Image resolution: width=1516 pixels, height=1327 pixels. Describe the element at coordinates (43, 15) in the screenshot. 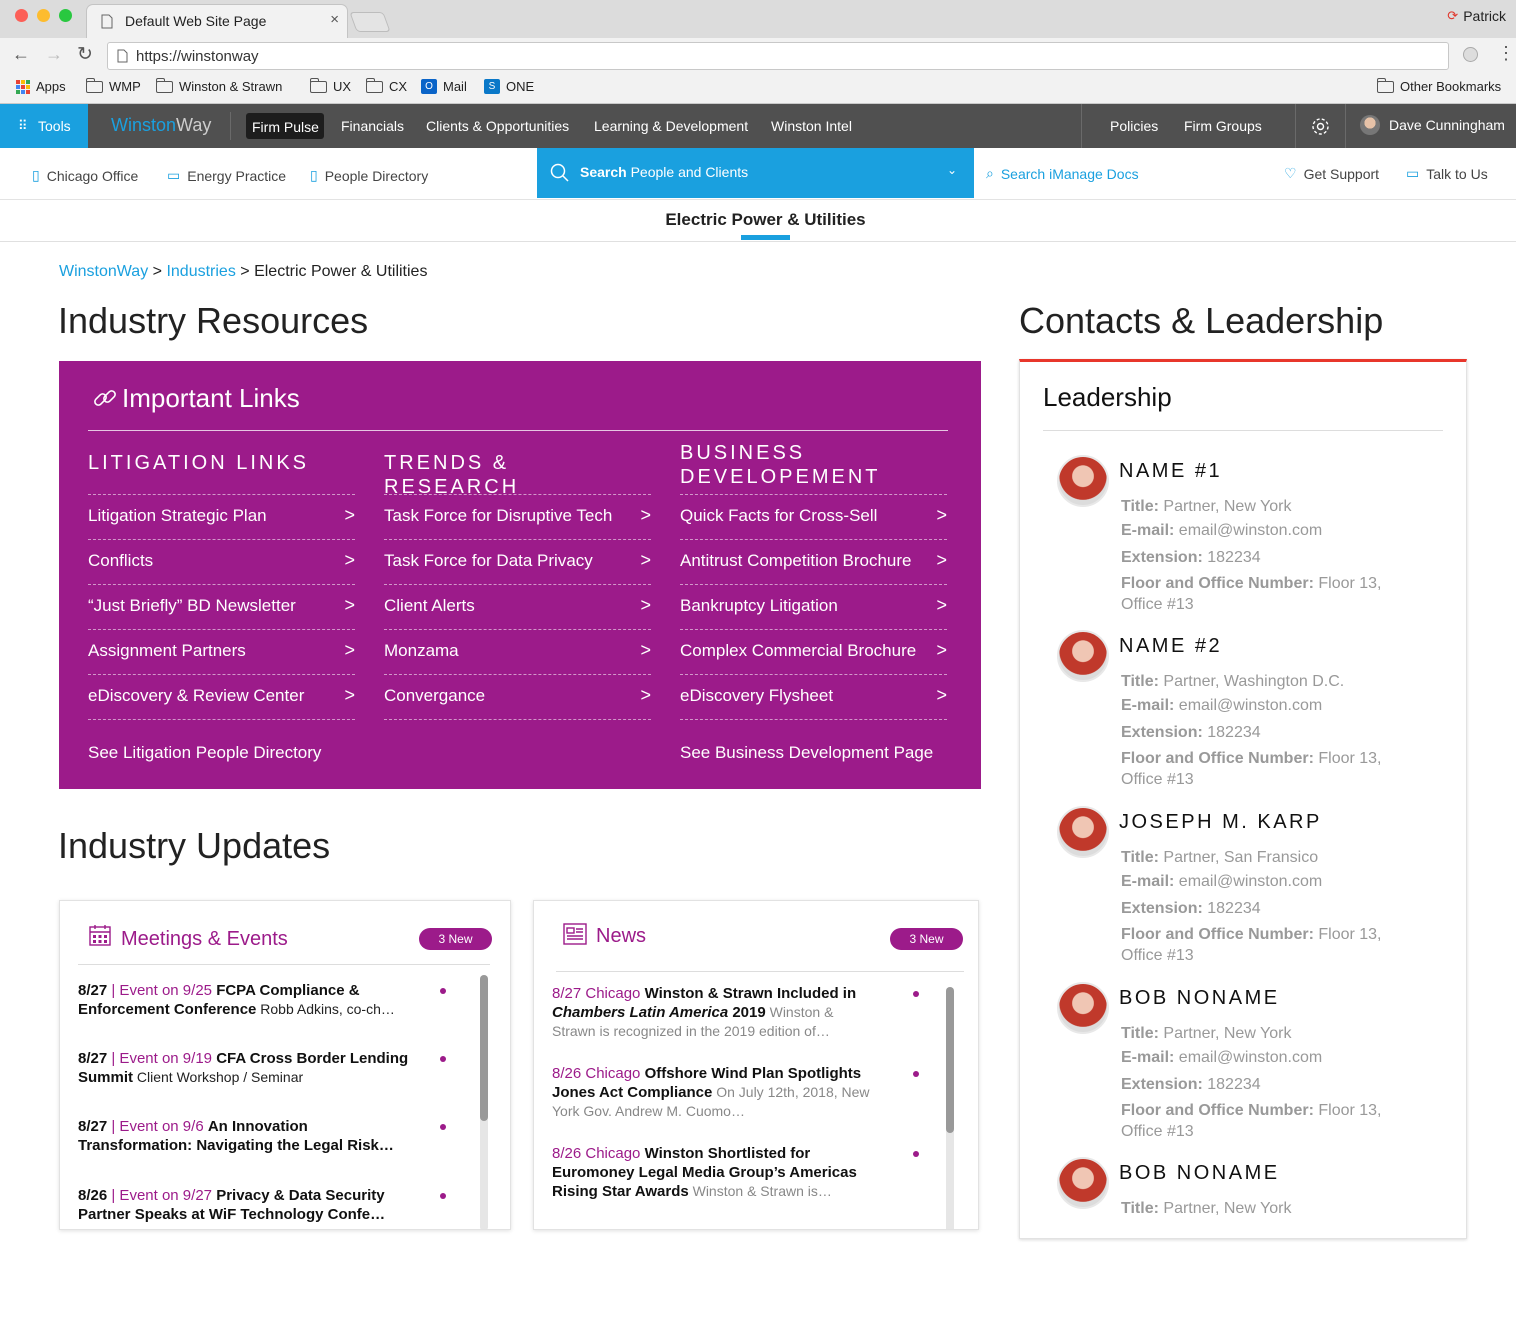

I see `minimize-window-button` at that location.